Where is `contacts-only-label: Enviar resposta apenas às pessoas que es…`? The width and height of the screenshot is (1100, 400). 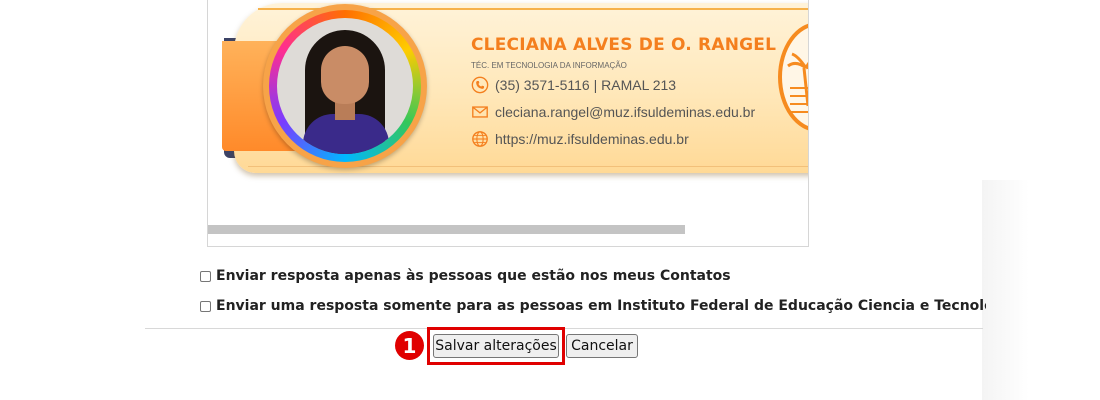
contacts-only-label: Enviar resposta apenas às pessoas que es… is located at coordinates (473, 276).